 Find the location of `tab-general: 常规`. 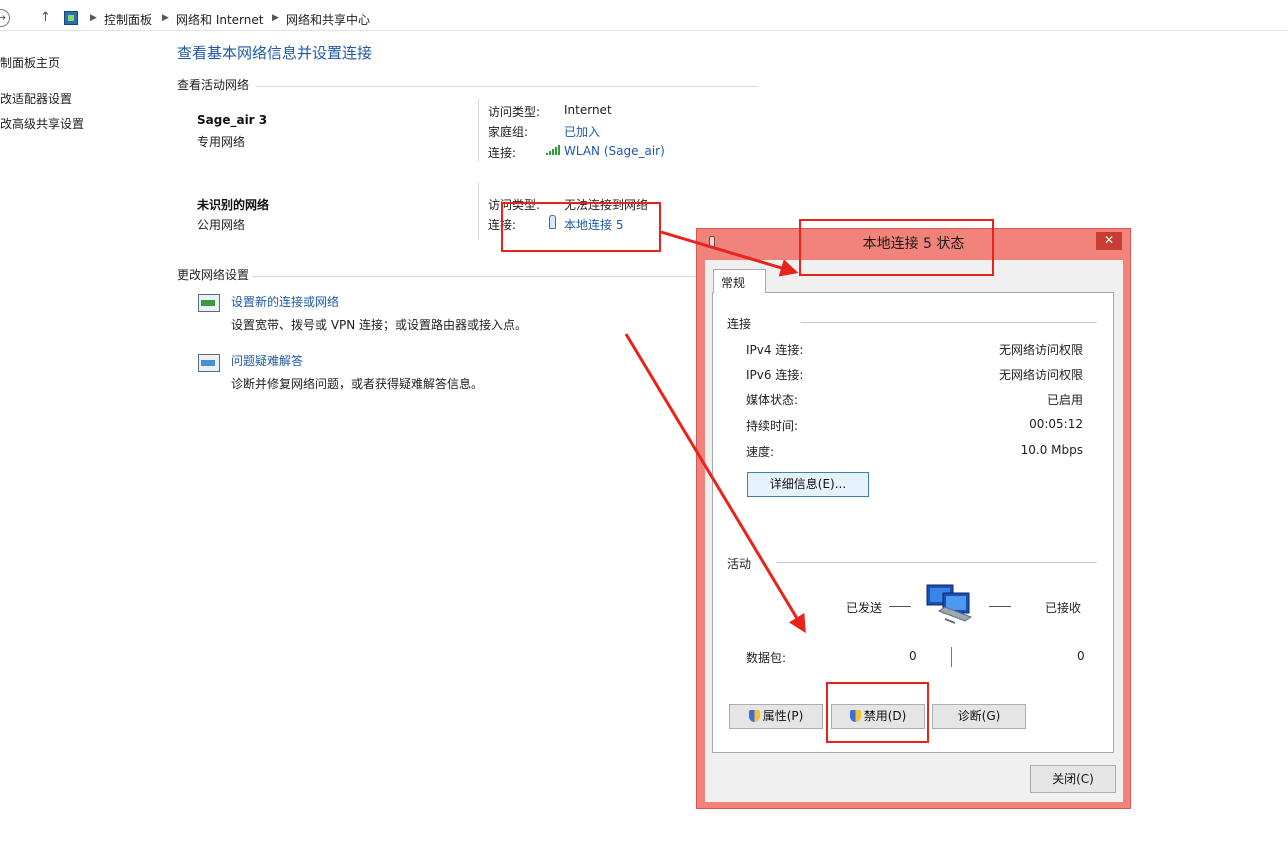

tab-general: 常规 is located at coordinates (739, 281).